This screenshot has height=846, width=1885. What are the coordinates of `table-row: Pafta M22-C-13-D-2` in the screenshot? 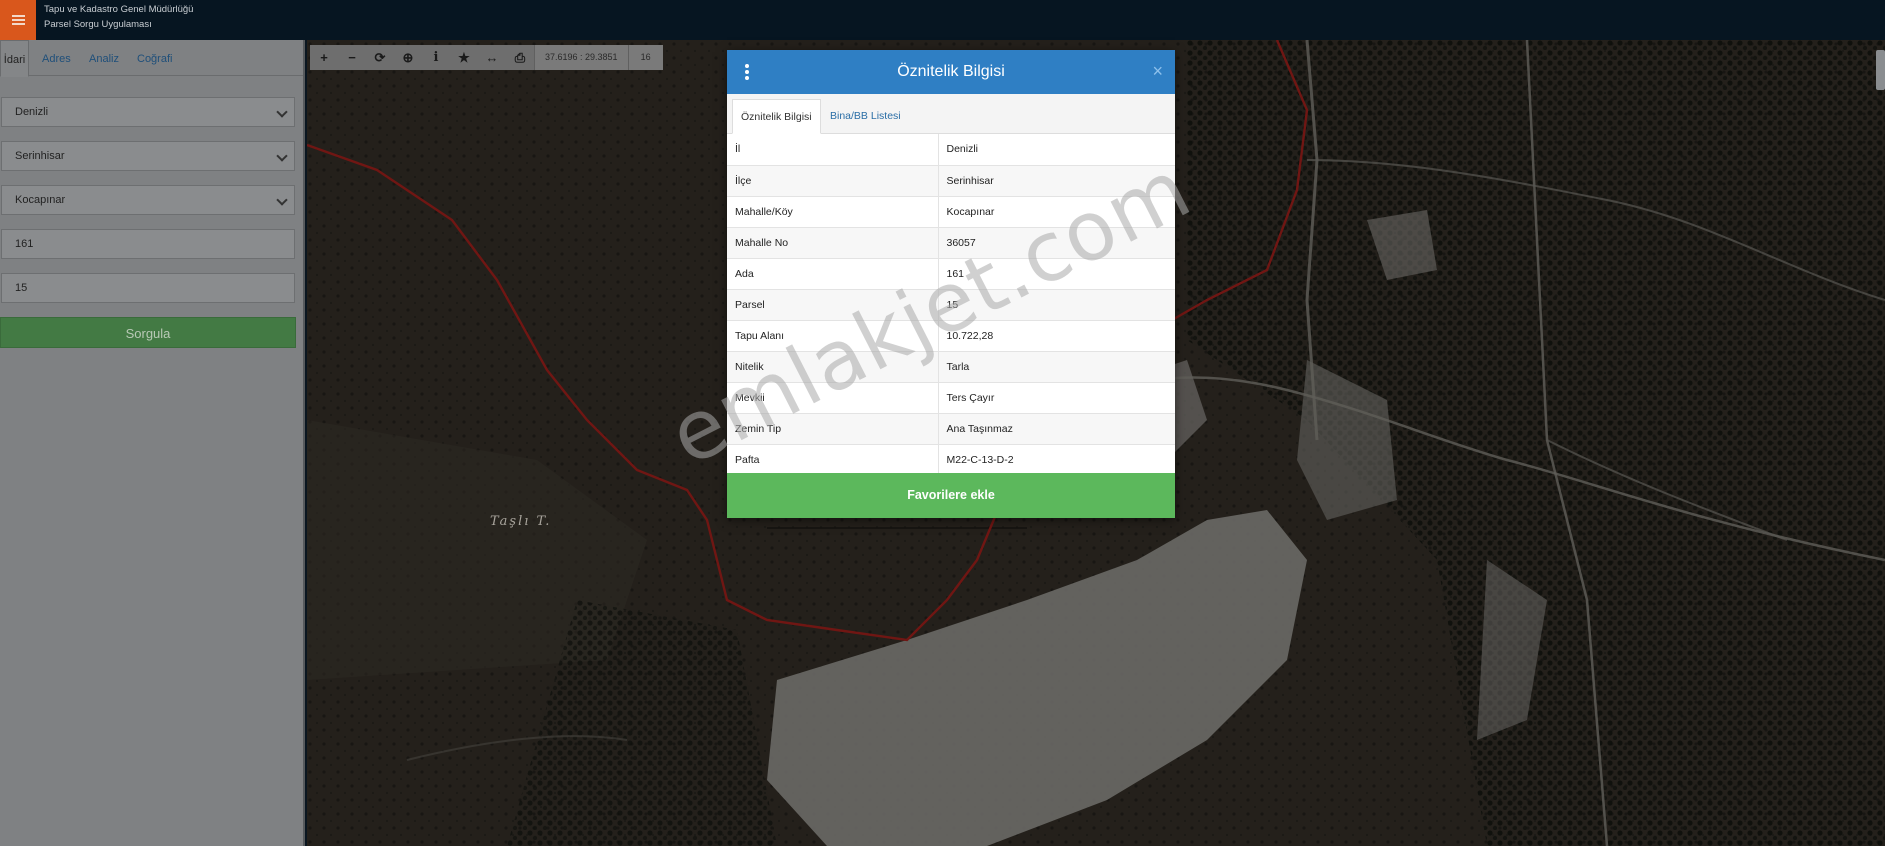 It's located at (951, 460).